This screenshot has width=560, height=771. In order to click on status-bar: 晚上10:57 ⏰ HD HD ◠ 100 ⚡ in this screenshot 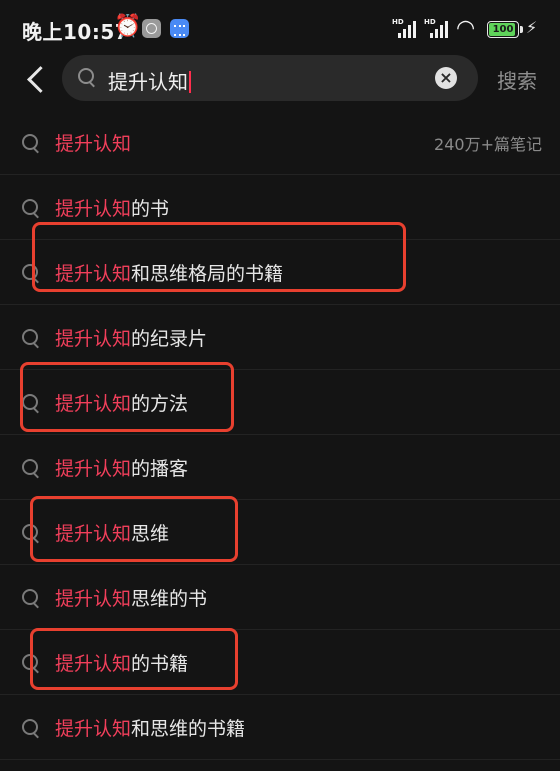, I will do `click(280, 29)`.